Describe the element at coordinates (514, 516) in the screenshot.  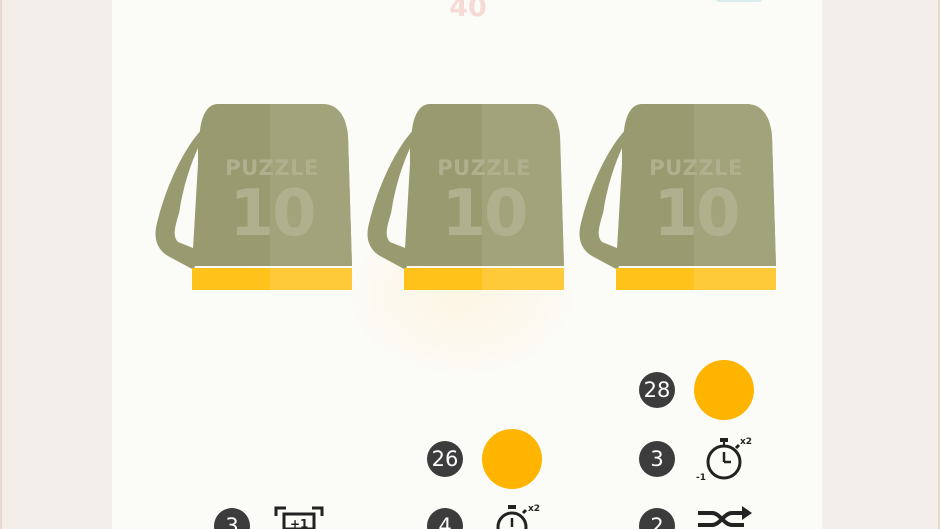
I see `stopwatch-x2-icon: x2` at that location.